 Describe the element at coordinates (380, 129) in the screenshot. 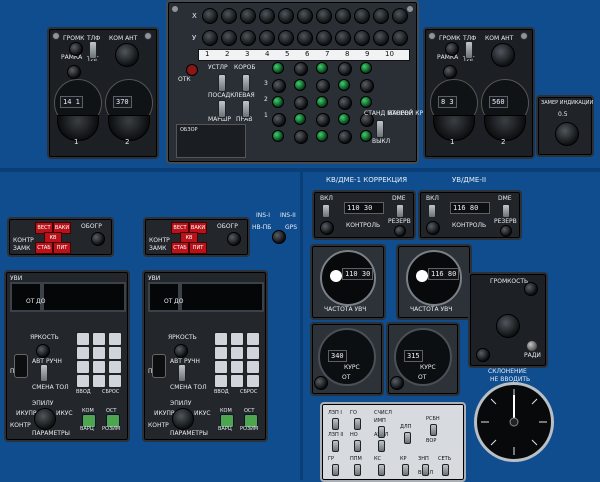

I see `approach-mode-toggle` at that location.